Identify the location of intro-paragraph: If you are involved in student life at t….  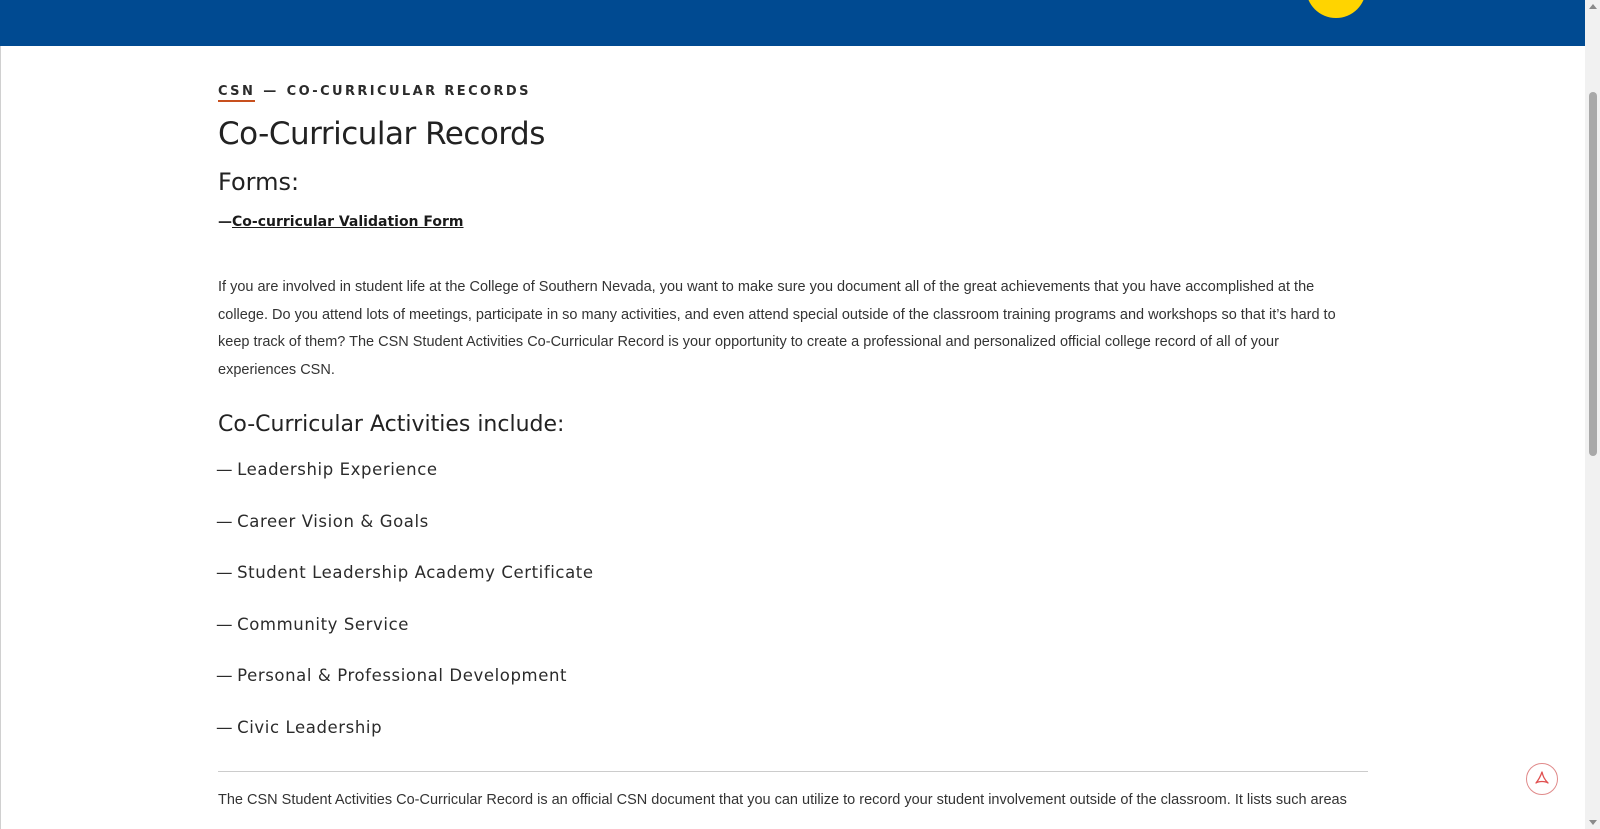
(777, 328).